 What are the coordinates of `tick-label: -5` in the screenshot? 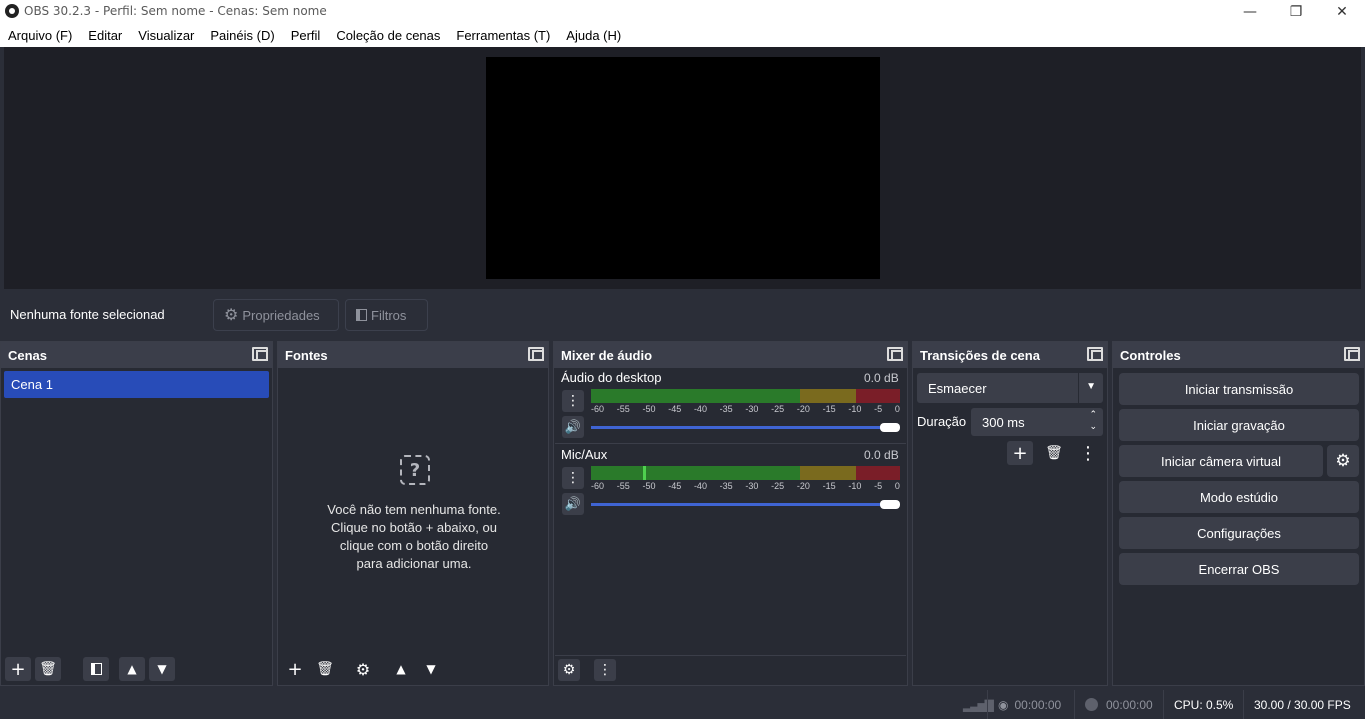 It's located at (878, 486).